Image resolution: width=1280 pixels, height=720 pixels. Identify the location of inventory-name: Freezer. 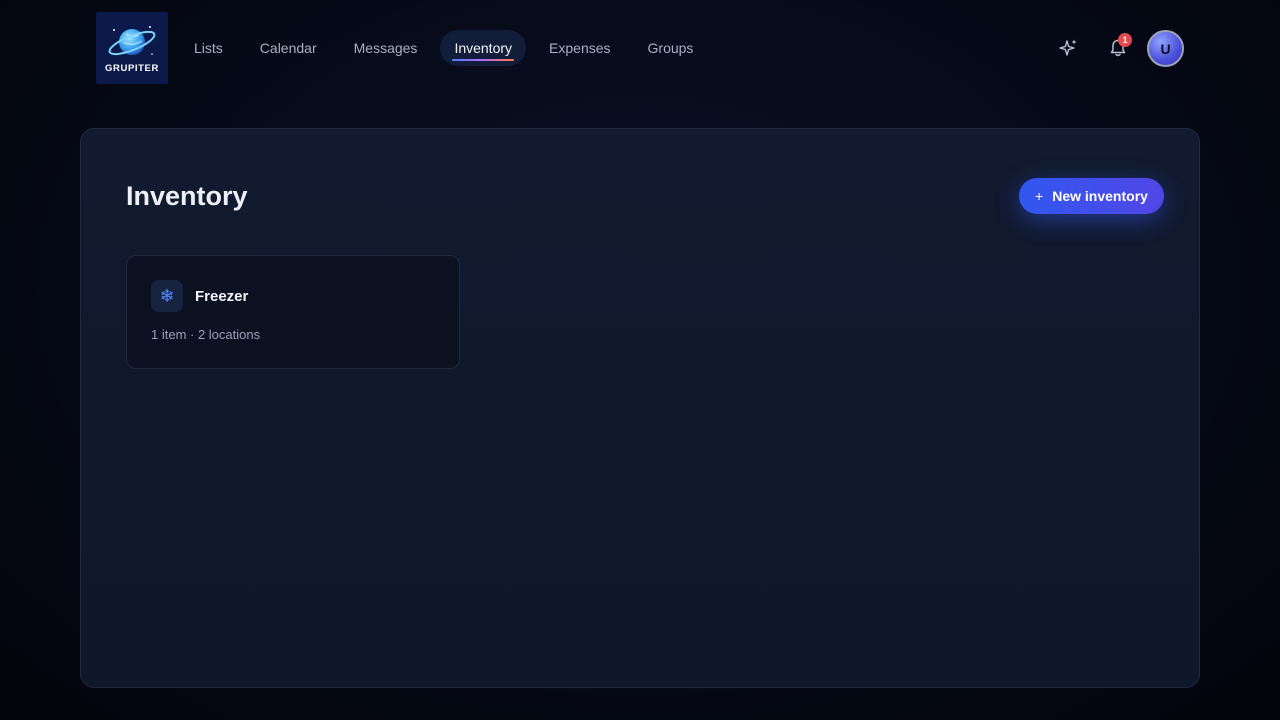
(222, 296).